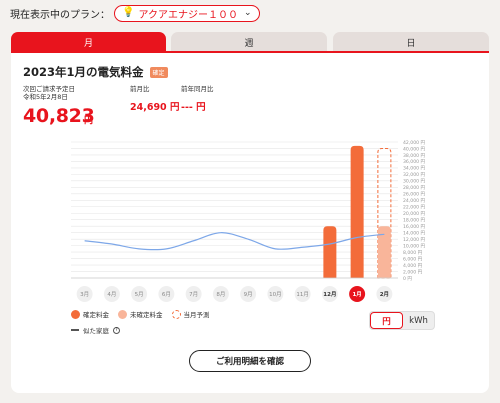 The width and height of the screenshot is (500, 403). What do you see at coordinates (413, 272) in the screenshot?
I see `y-tick-label: 2,000 円` at bounding box center [413, 272].